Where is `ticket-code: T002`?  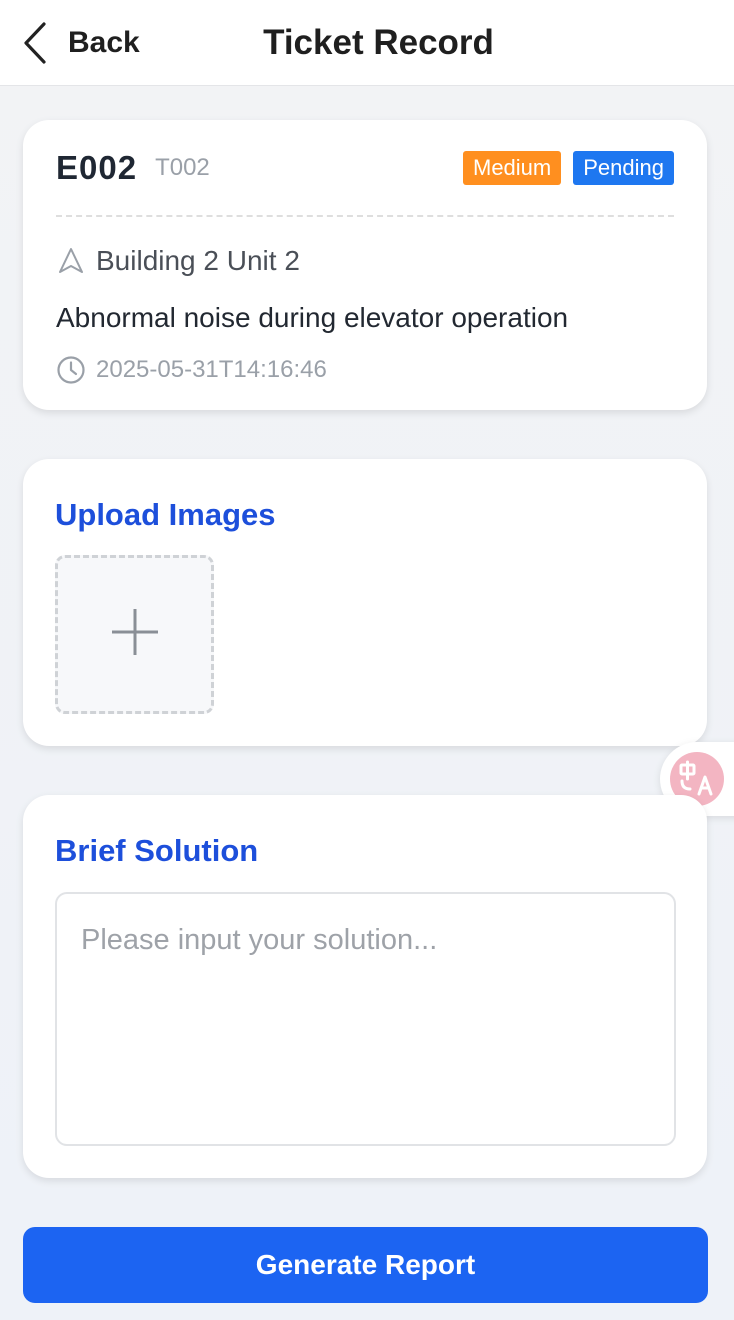
ticket-code: T002 is located at coordinates (182, 167).